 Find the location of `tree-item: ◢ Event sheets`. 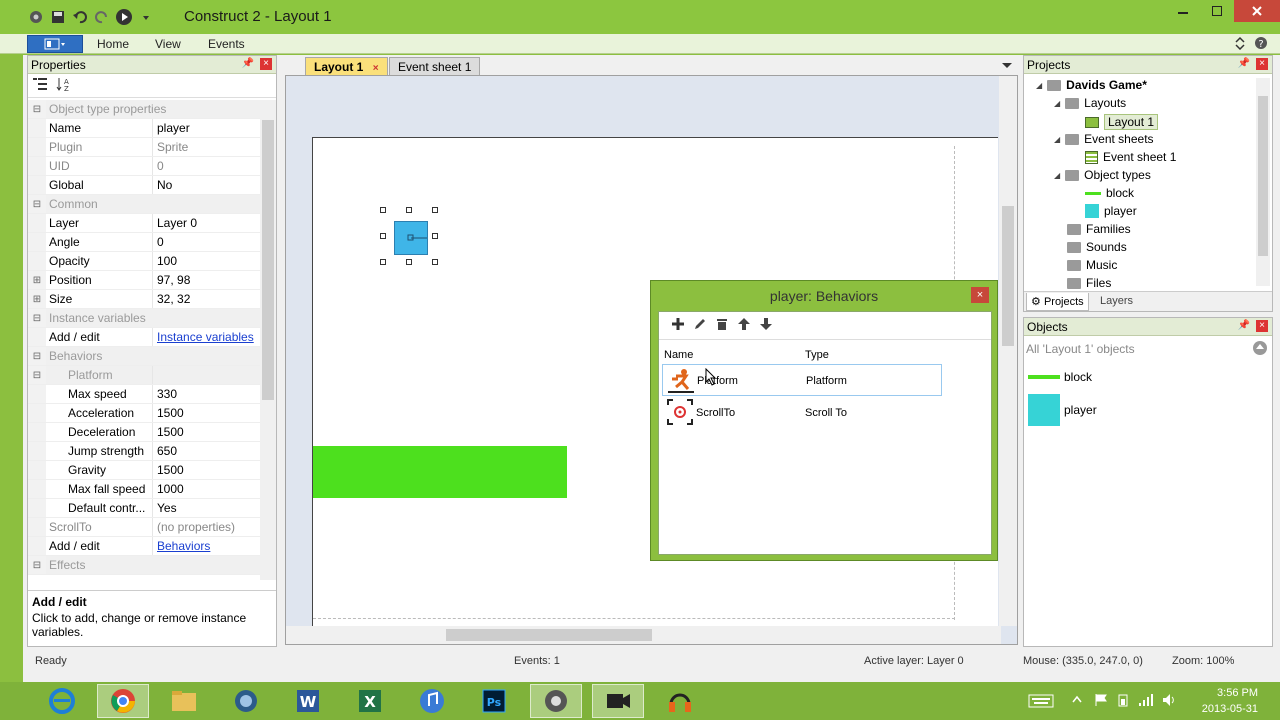

tree-item: ◢ Event sheets is located at coordinates (1104, 139).